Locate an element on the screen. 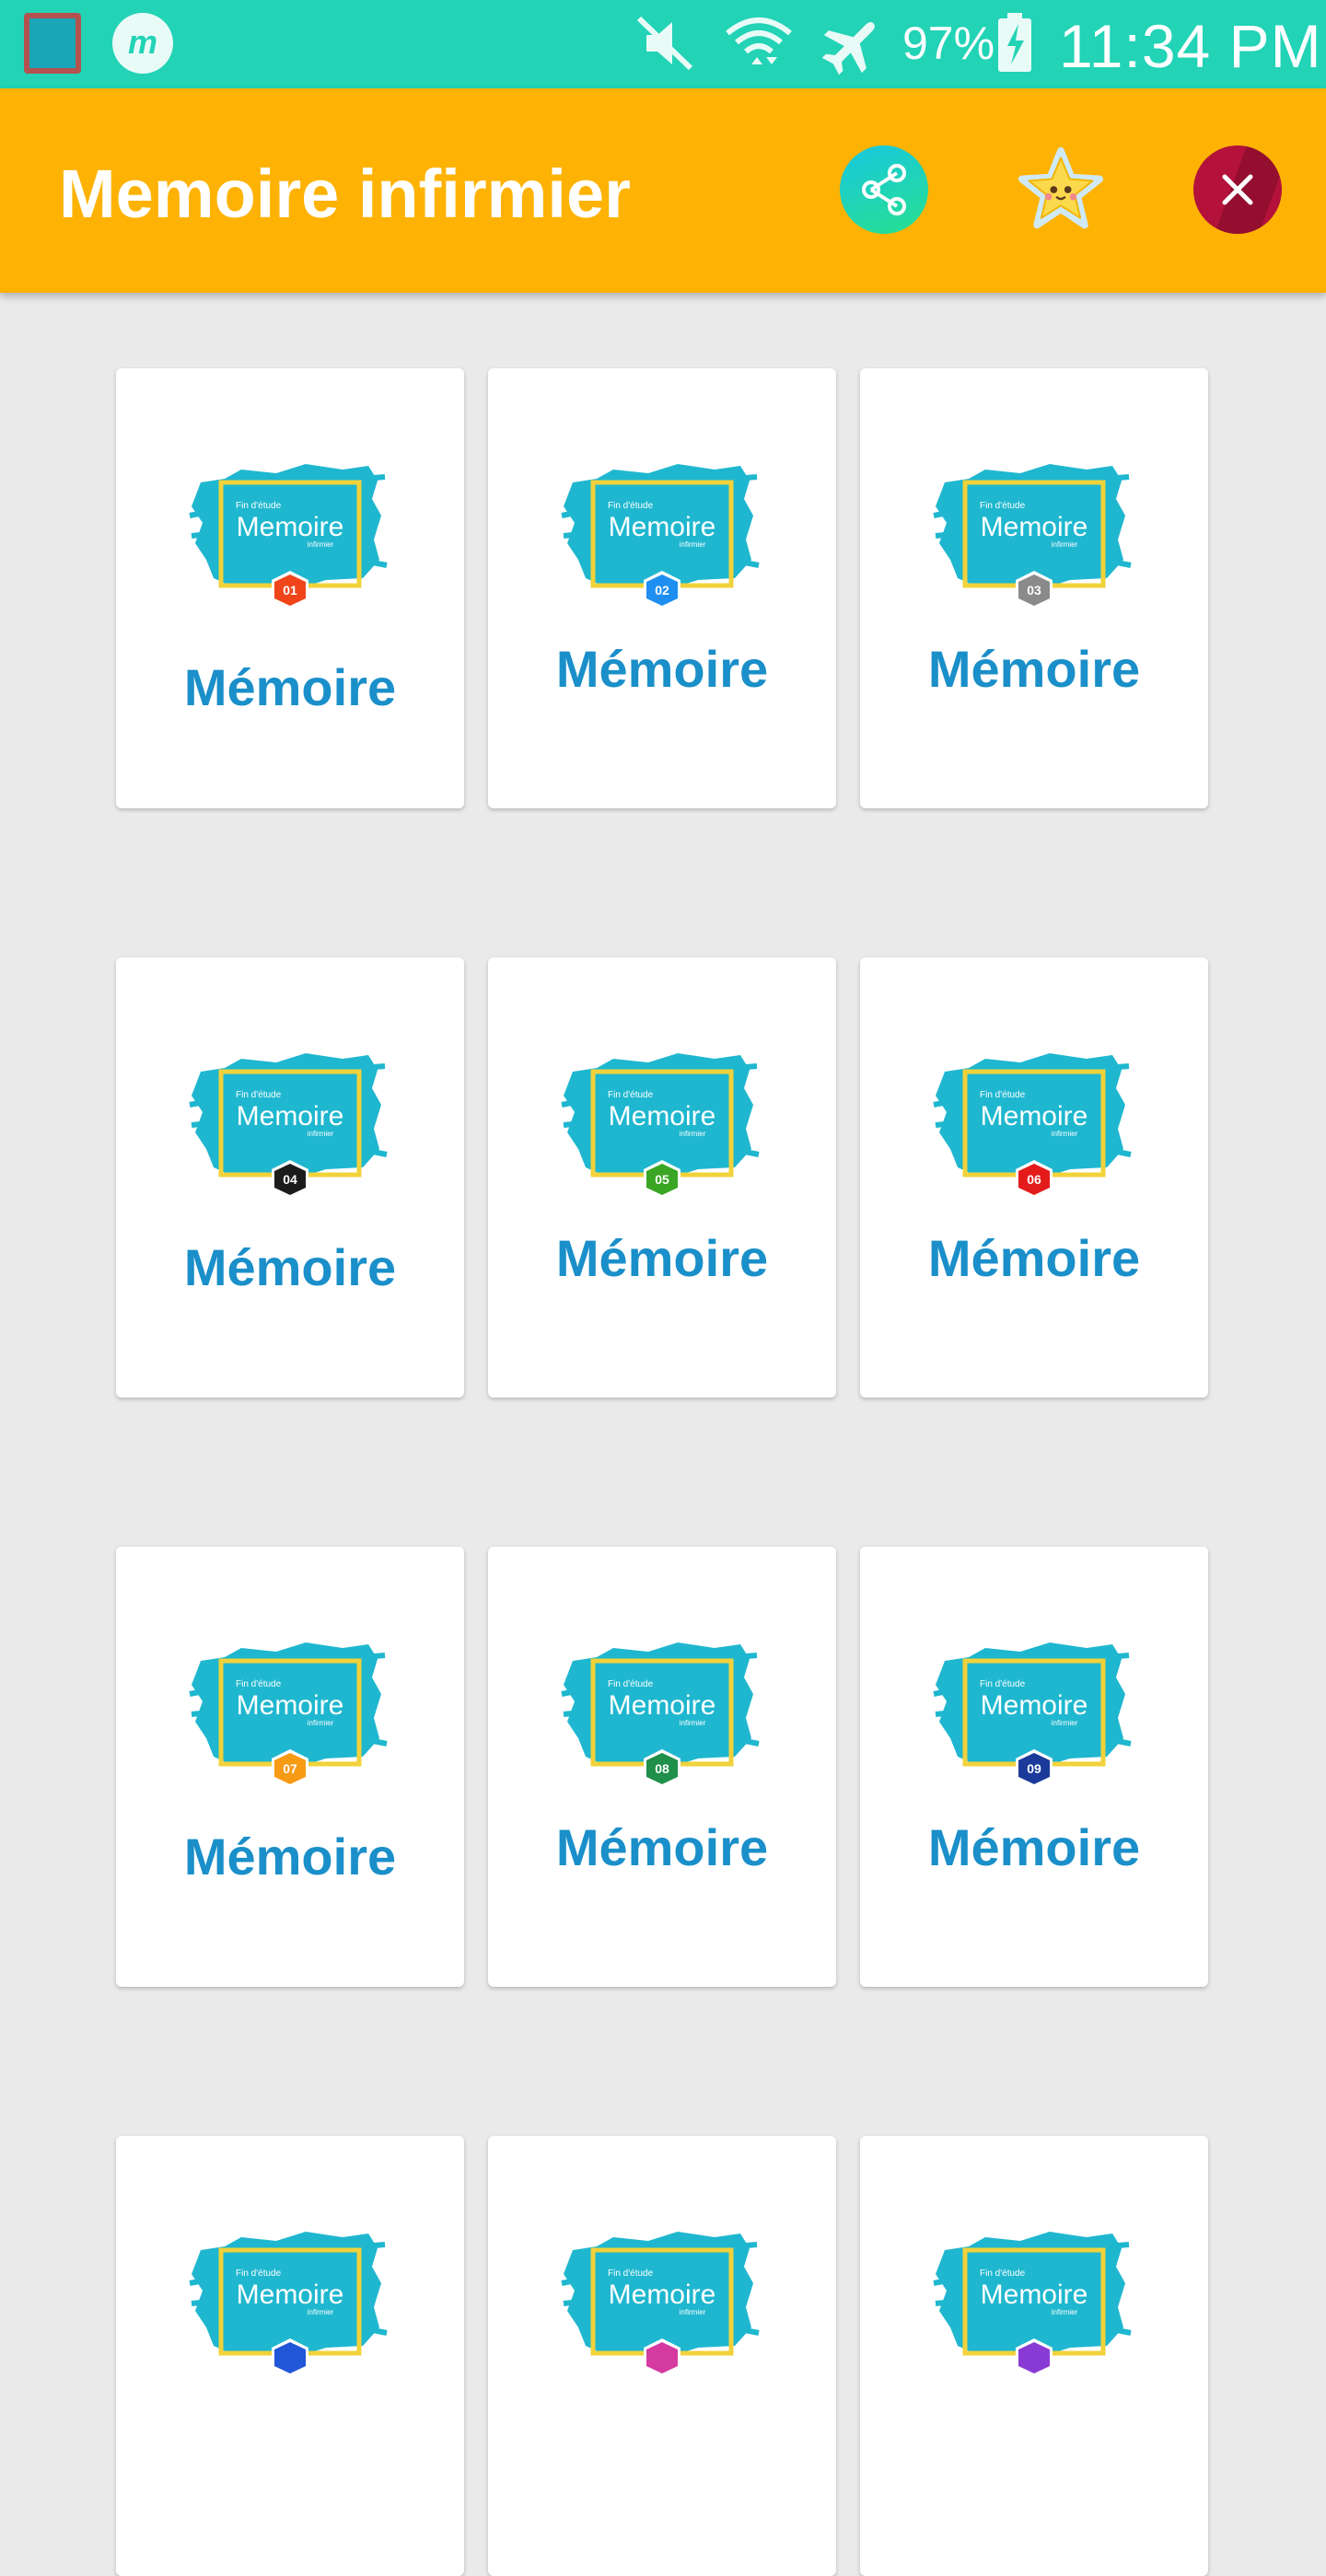 This screenshot has height=2576, width=1326. memoire-card: Fin d'étude Memoire infirmier 01 Mémoire is located at coordinates (290, 588).